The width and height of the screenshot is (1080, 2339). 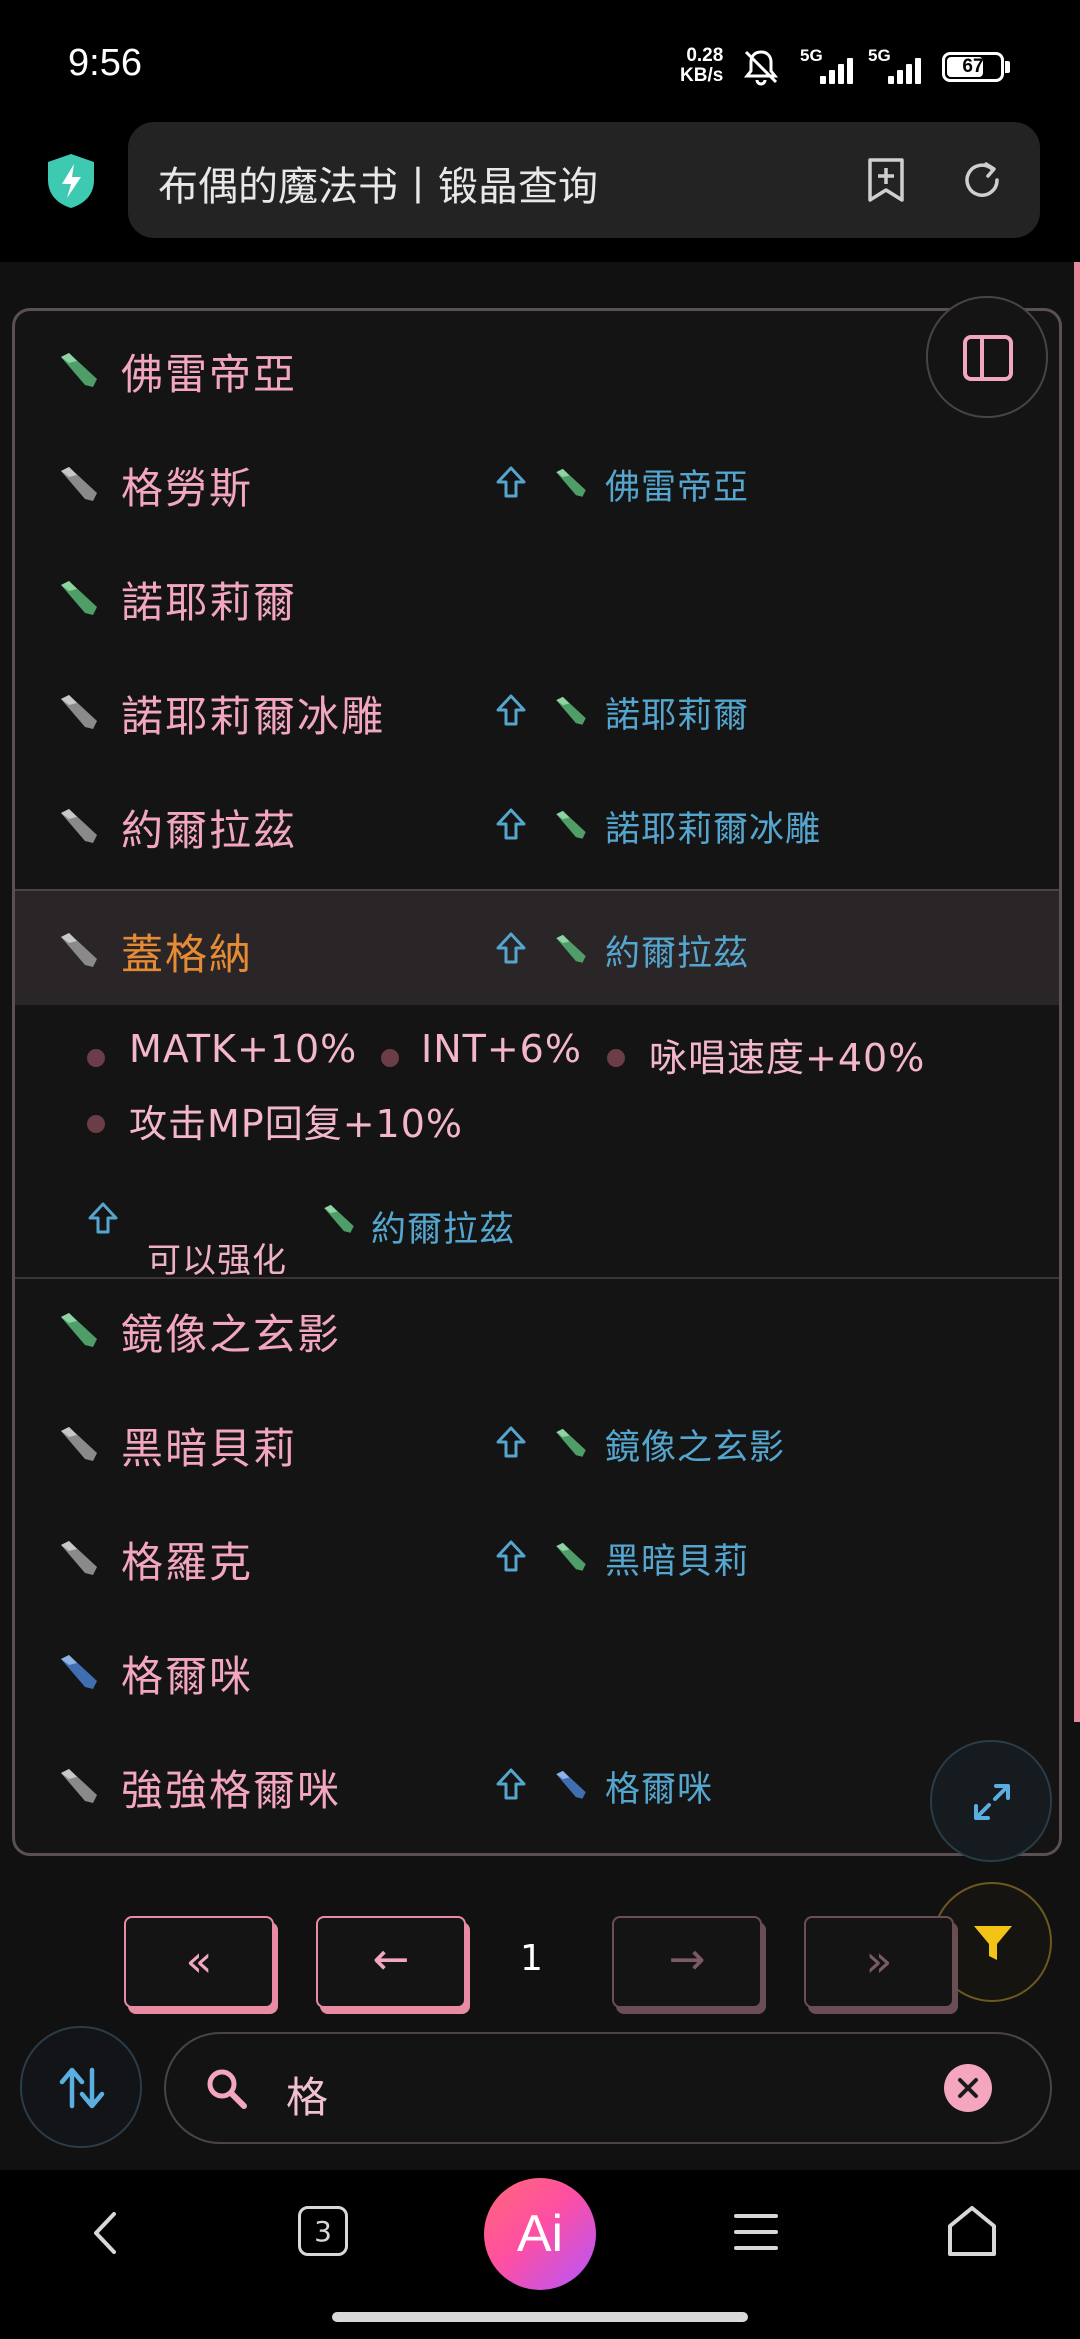 I want to click on crystal-name: 黑暗貝莉, so click(x=209, y=1448).